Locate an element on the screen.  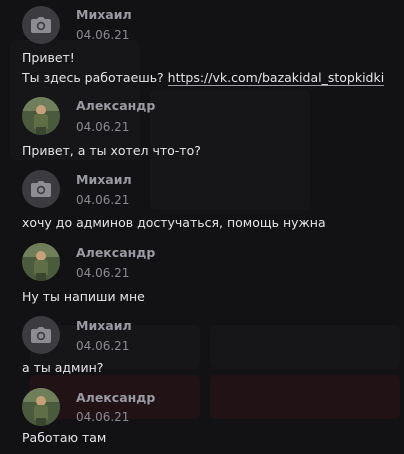
message-line: Привет! is located at coordinates (48, 57).